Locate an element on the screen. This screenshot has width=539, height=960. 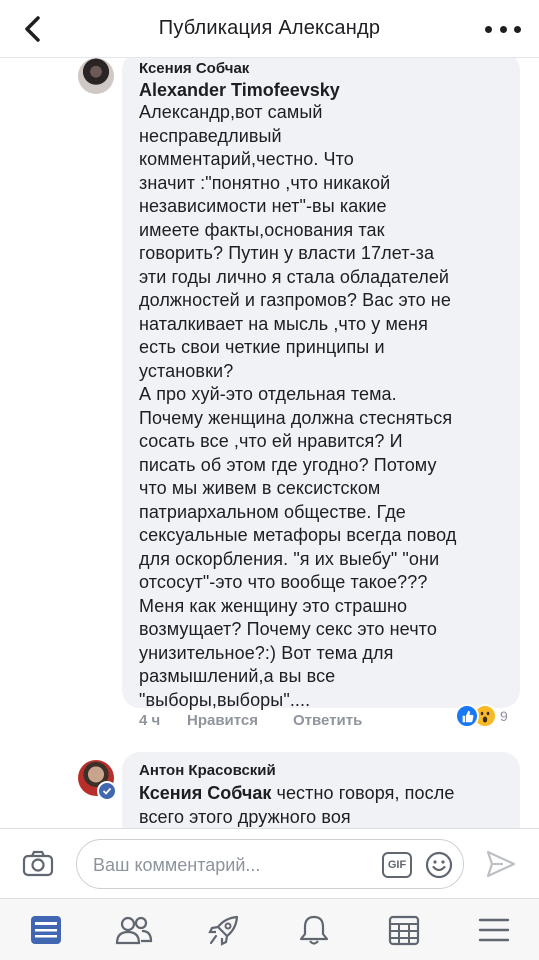
nav-notifications is located at coordinates (314, 930).